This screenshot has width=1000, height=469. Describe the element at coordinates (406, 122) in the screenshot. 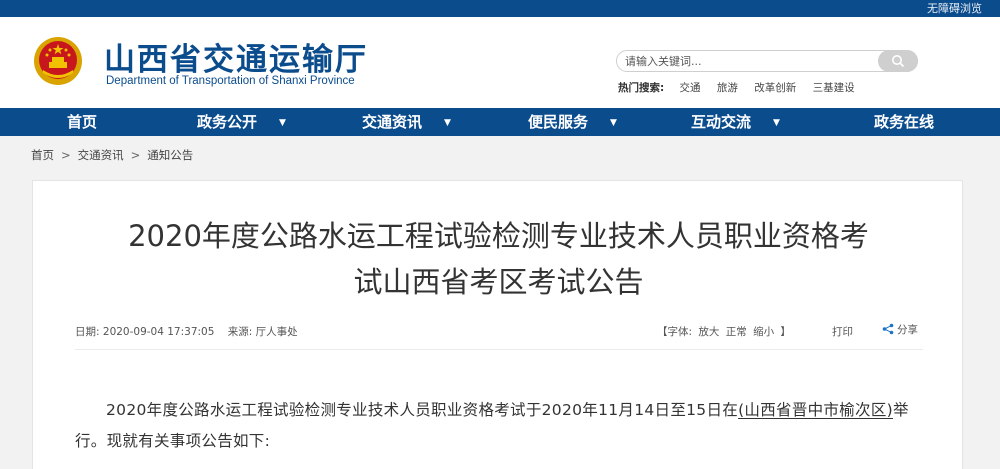

I see `nav-item-news: 交通资讯 ▼` at that location.